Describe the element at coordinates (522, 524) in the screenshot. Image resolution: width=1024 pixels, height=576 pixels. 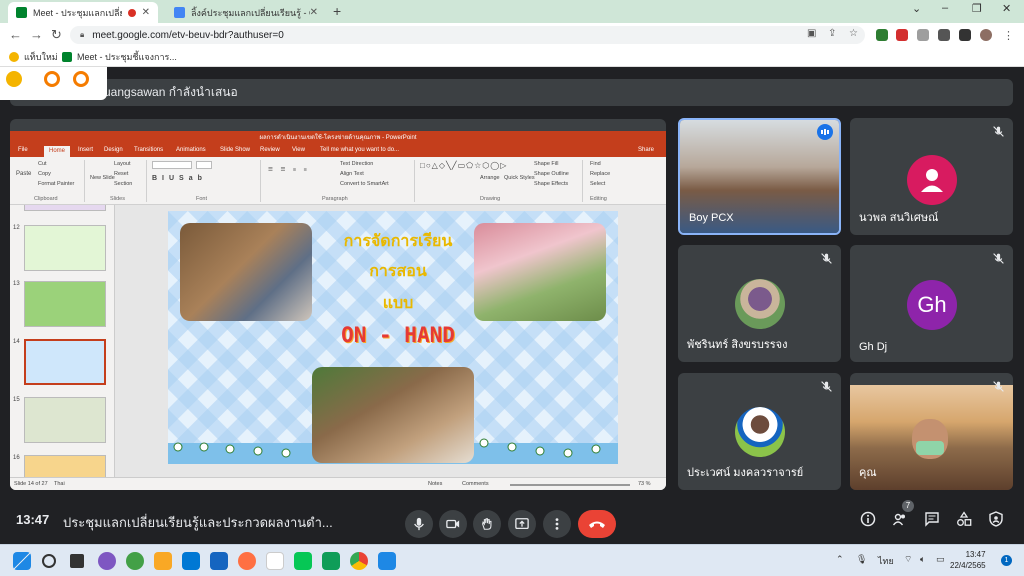
I see `present-button` at that location.